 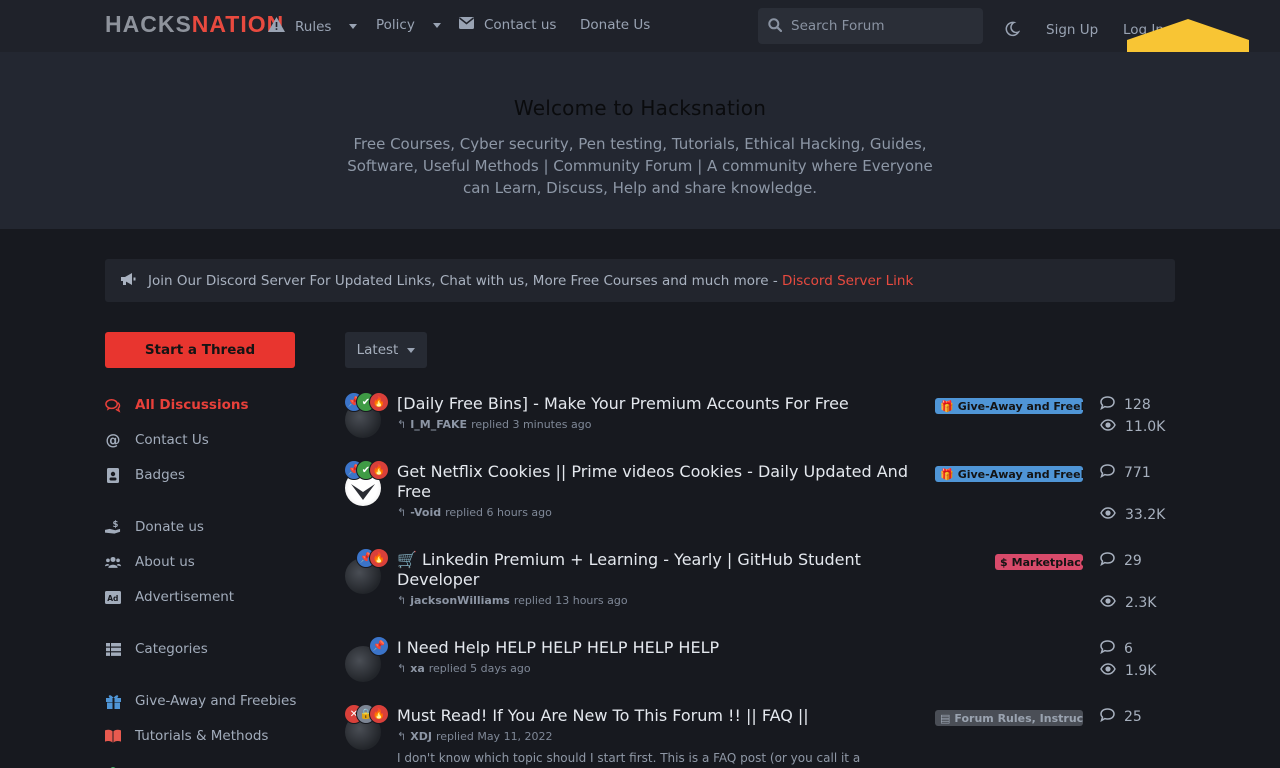 What do you see at coordinates (615, 25) in the screenshot?
I see `nav-donate: Donate Us` at bounding box center [615, 25].